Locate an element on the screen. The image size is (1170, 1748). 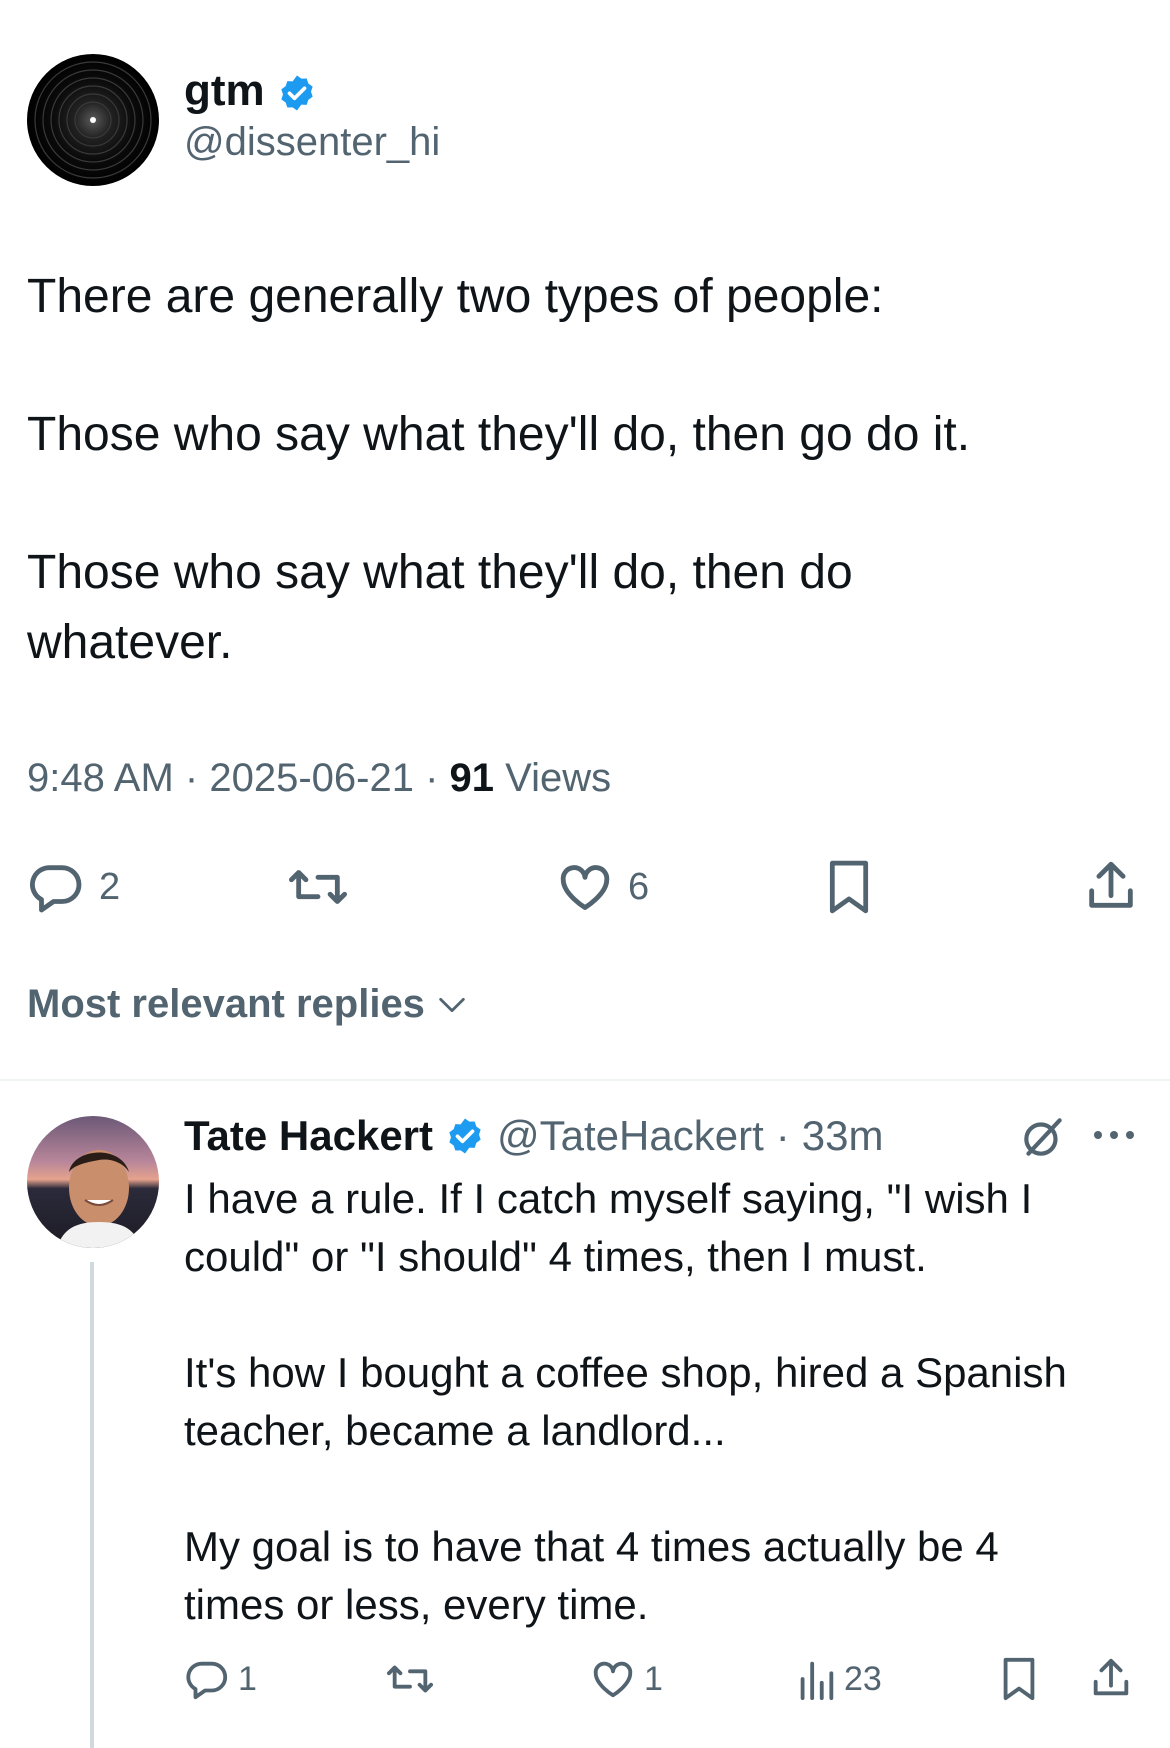
reply-author-avatar is located at coordinates (93, 1182).